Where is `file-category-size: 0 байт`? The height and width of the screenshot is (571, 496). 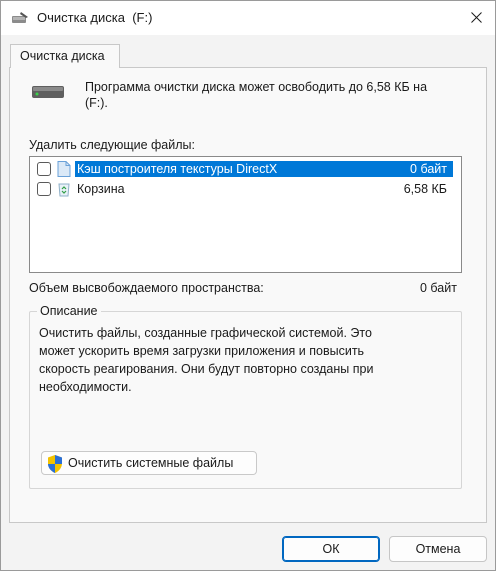
file-category-size: 0 байт is located at coordinates (428, 169).